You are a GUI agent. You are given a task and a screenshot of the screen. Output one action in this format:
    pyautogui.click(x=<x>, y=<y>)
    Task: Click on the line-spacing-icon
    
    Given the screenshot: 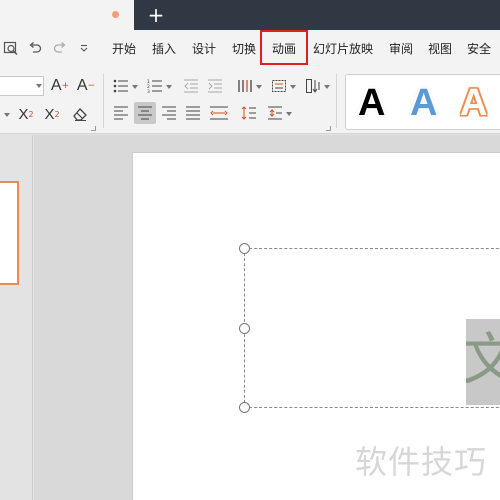 What is the action you would take?
    pyautogui.click(x=249, y=113)
    